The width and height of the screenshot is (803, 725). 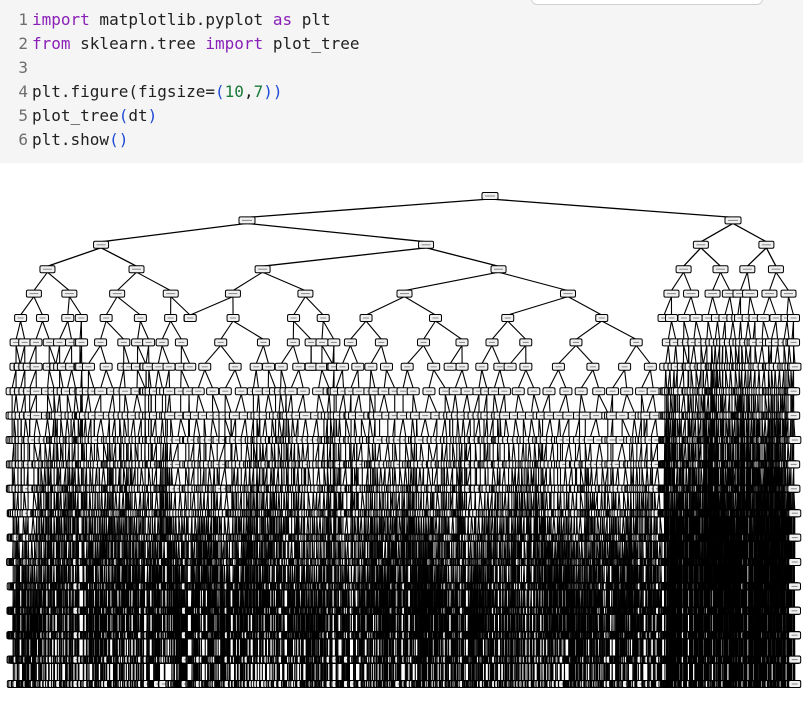 I want to click on code-token: 10, so click(x=234, y=91).